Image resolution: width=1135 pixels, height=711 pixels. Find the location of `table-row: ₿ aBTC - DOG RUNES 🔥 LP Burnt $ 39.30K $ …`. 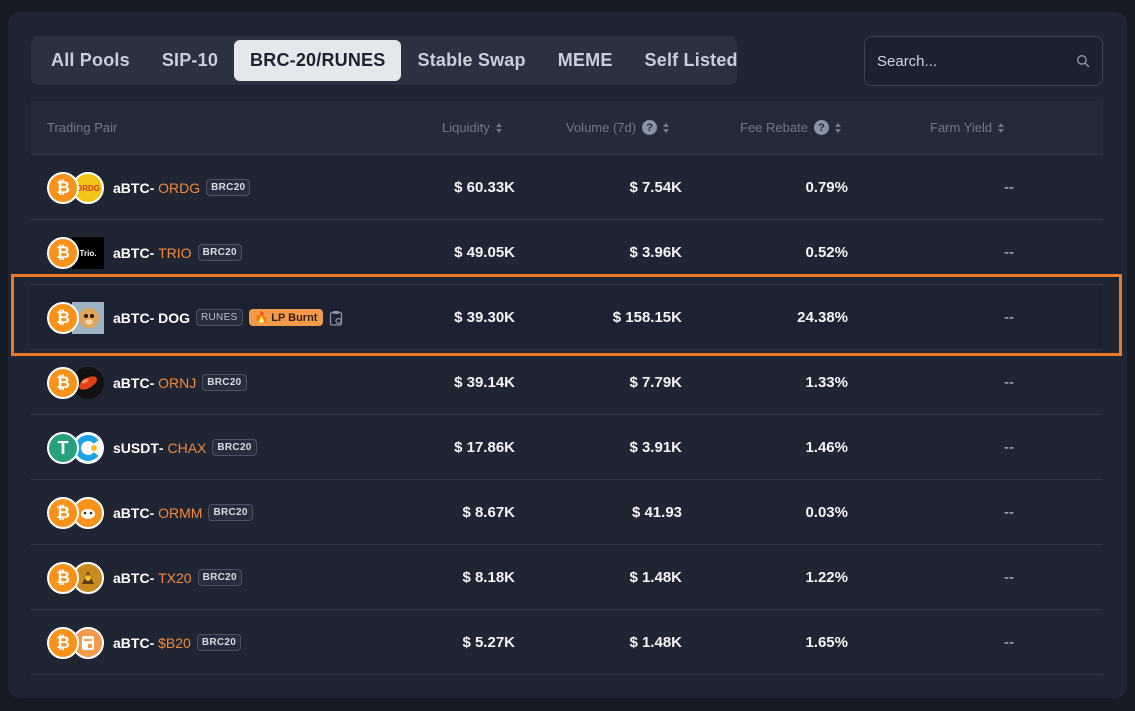

table-row: ₿ aBTC - DOG RUNES 🔥 LP Burnt $ 39.30K $ … is located at coordinates (567, 317).